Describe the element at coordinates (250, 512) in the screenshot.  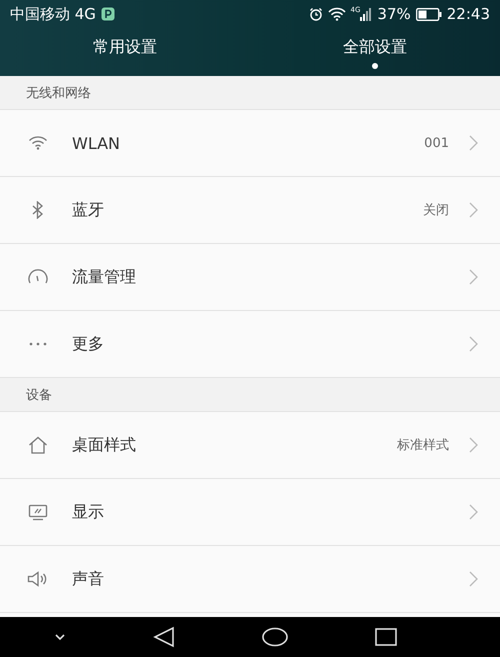
I see `settings-row: 显示` at that location.